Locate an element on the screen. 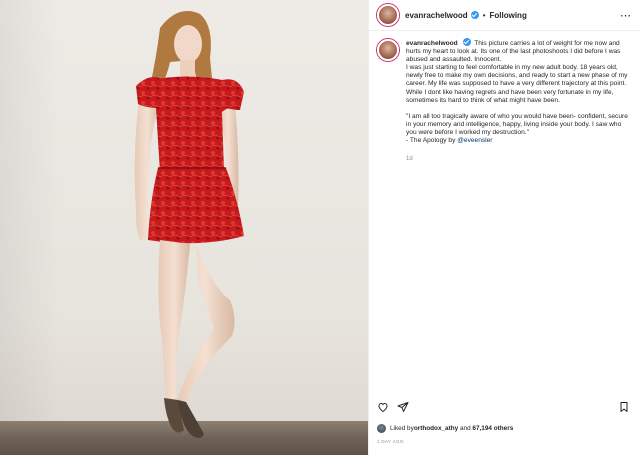 This screenshot has width=640, height=455. header-username: evanrachelwood is located at coordinates (436, 15).